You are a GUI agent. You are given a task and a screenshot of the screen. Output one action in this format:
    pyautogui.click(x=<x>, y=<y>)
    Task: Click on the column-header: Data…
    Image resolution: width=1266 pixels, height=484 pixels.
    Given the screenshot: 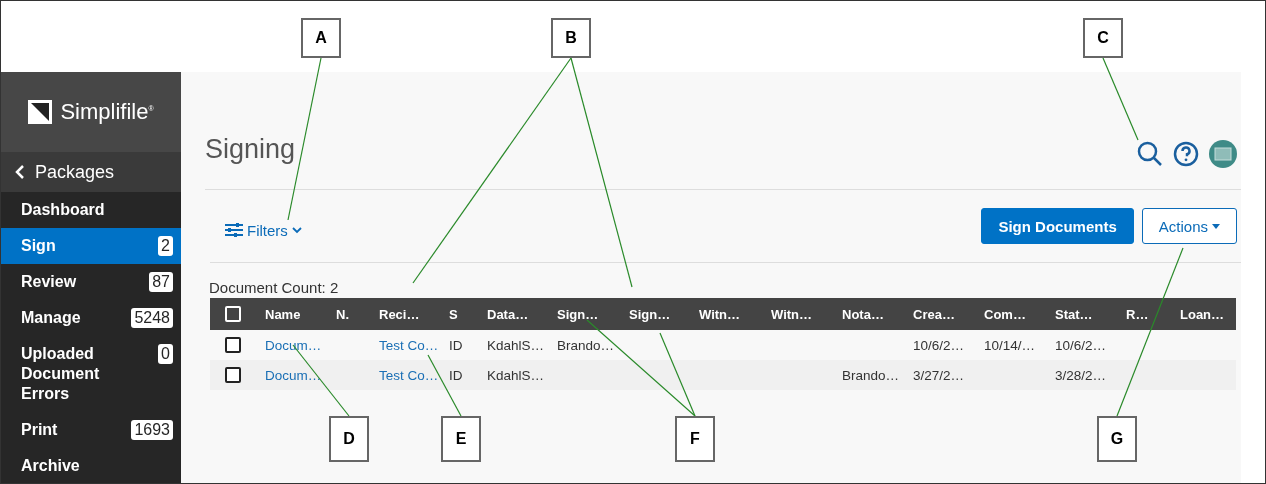 What is the action you would take?
    pyautogui.click(x=512, y=314)
    